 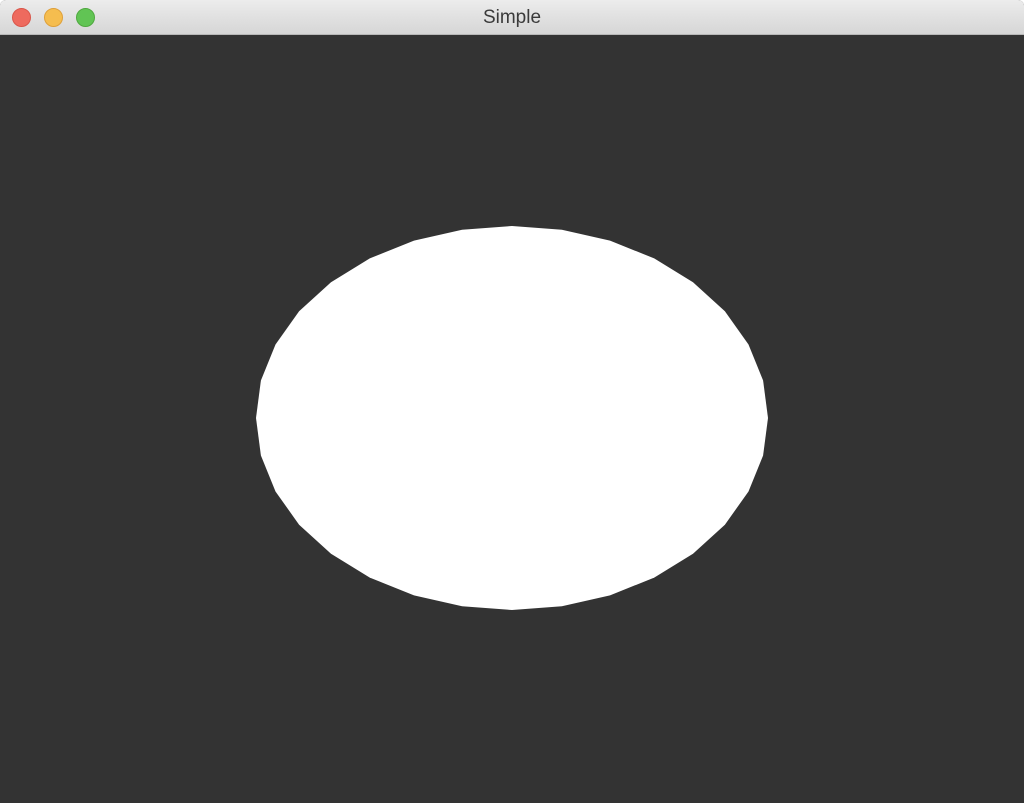 I want to click on window-title: Simple, so click(x=512, y=17).